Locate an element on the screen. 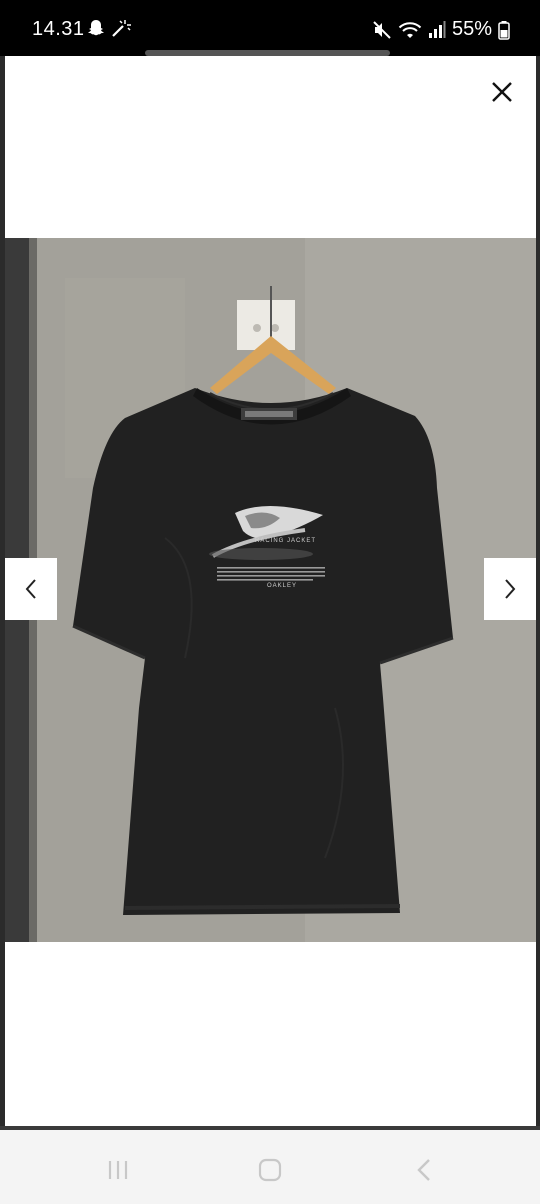  back-button is located at coordinates (424, 1170).